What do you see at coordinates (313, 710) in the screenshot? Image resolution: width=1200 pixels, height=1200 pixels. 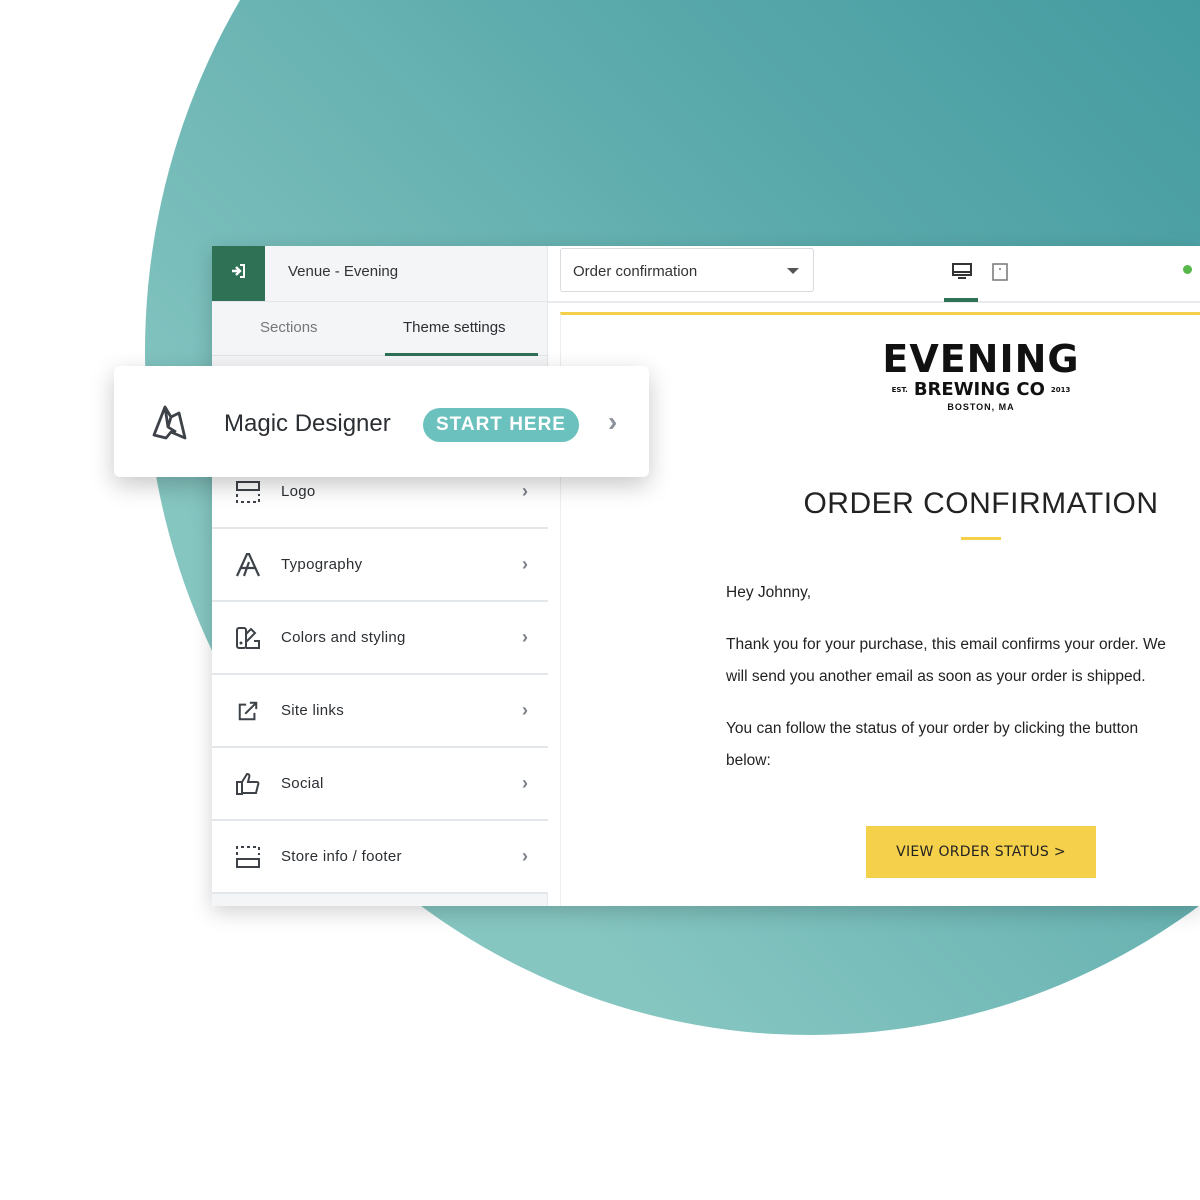 I see `settings-item-label: Site links` at bounding box center [313, 710].